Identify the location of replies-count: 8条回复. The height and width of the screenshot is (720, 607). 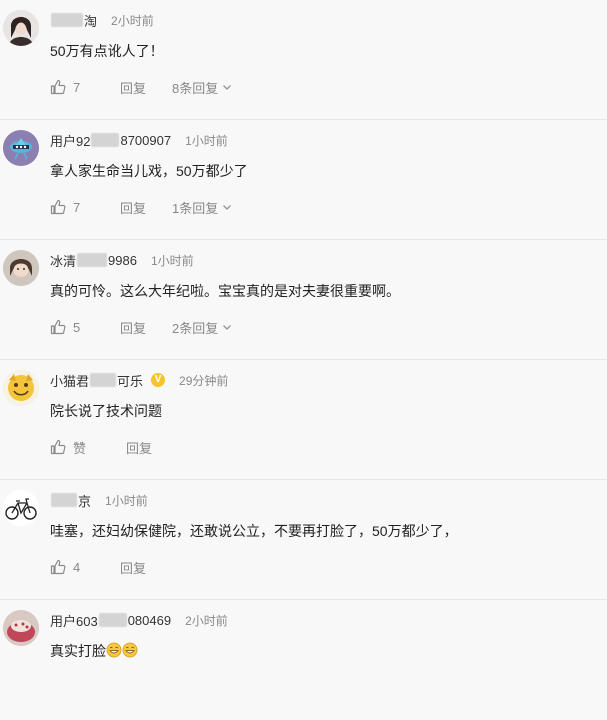
(195, 88).